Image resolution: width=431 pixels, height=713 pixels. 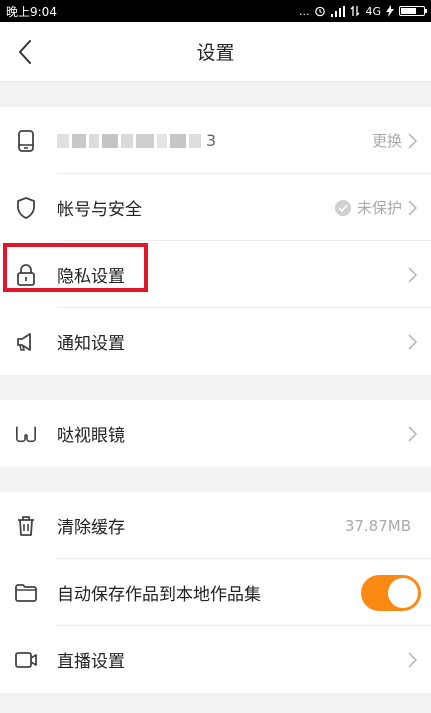 I want to click on data-transfer-icon, so click(x=355, y=11).